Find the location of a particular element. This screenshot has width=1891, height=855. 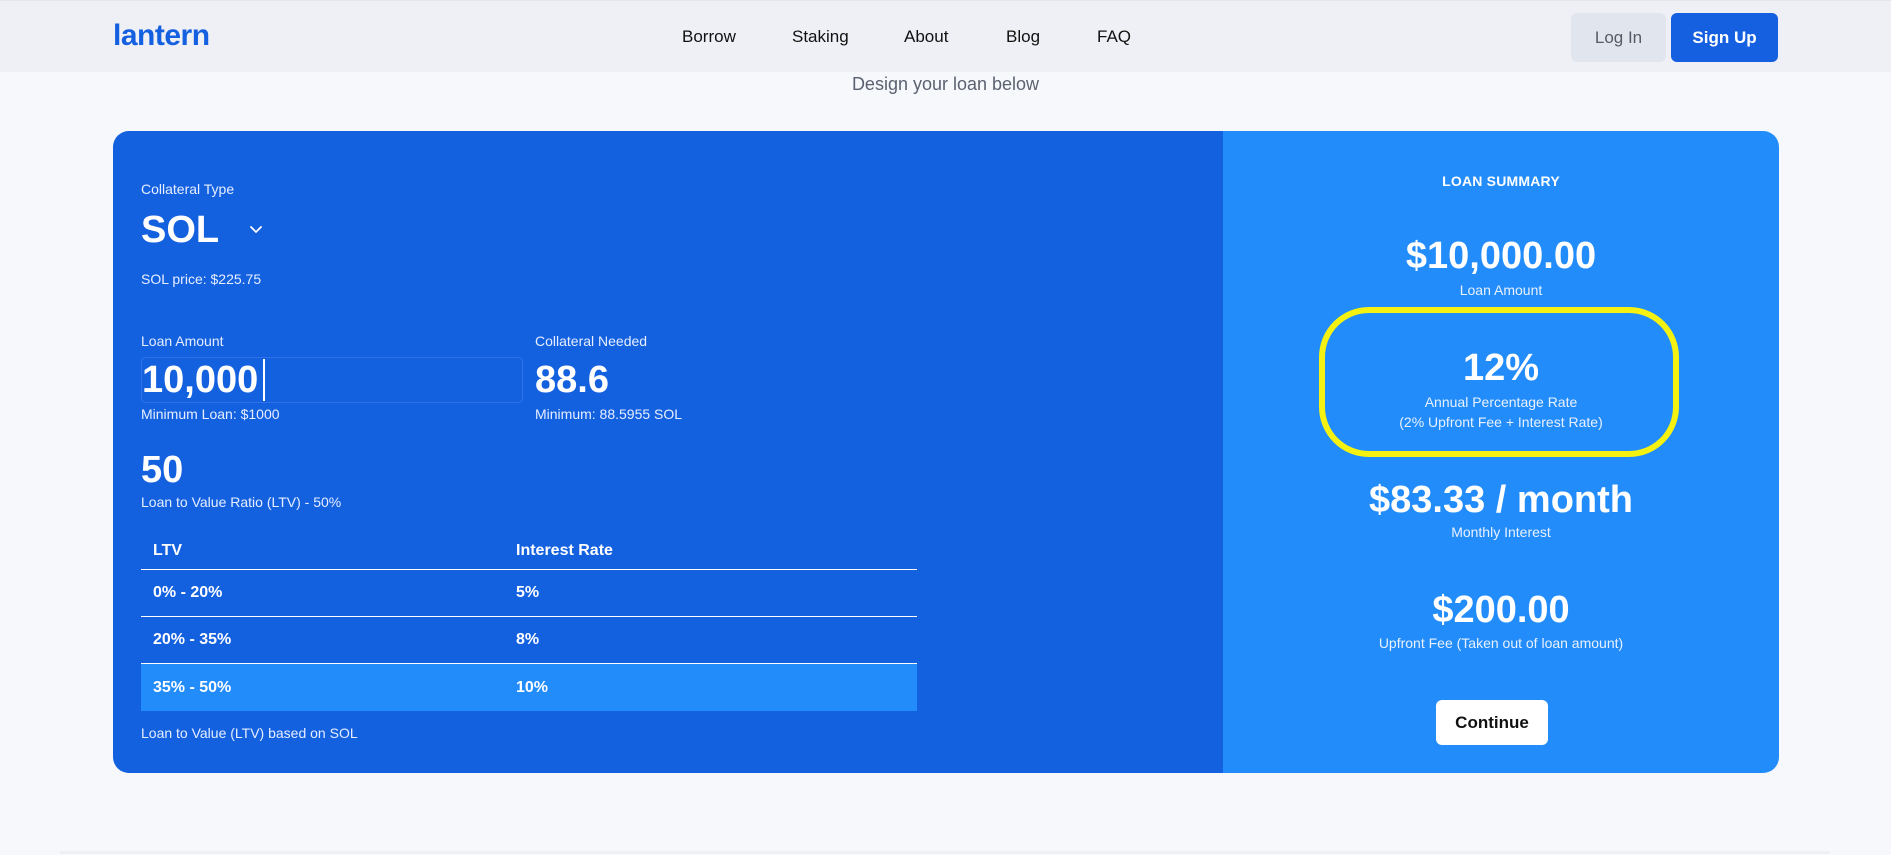

signup-button: Sign Up is located at coordinates (1724, 37).